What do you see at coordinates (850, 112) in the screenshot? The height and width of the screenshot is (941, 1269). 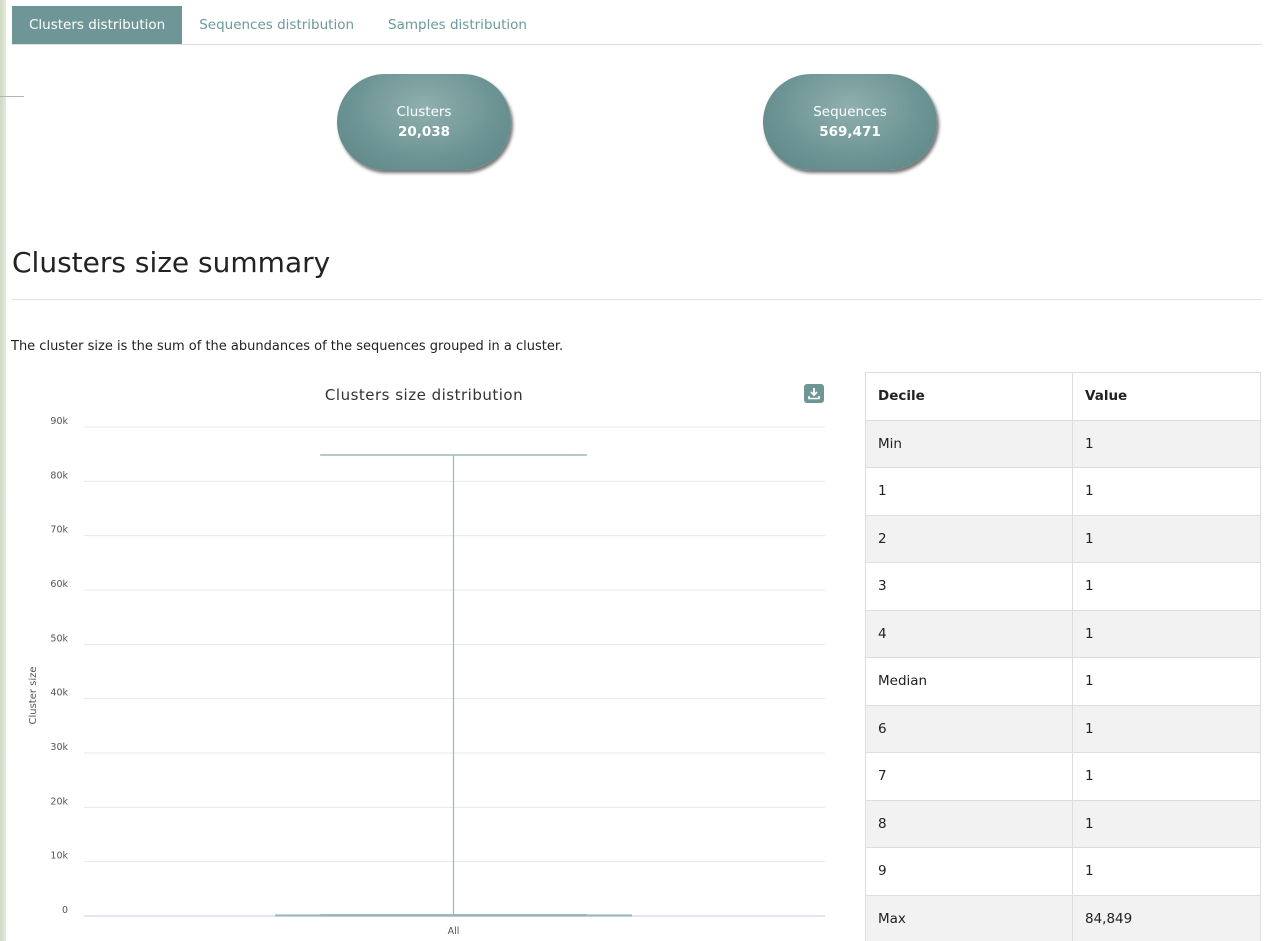 I see `sequences-count-label: Sequences` at bounding box center [850, 112].